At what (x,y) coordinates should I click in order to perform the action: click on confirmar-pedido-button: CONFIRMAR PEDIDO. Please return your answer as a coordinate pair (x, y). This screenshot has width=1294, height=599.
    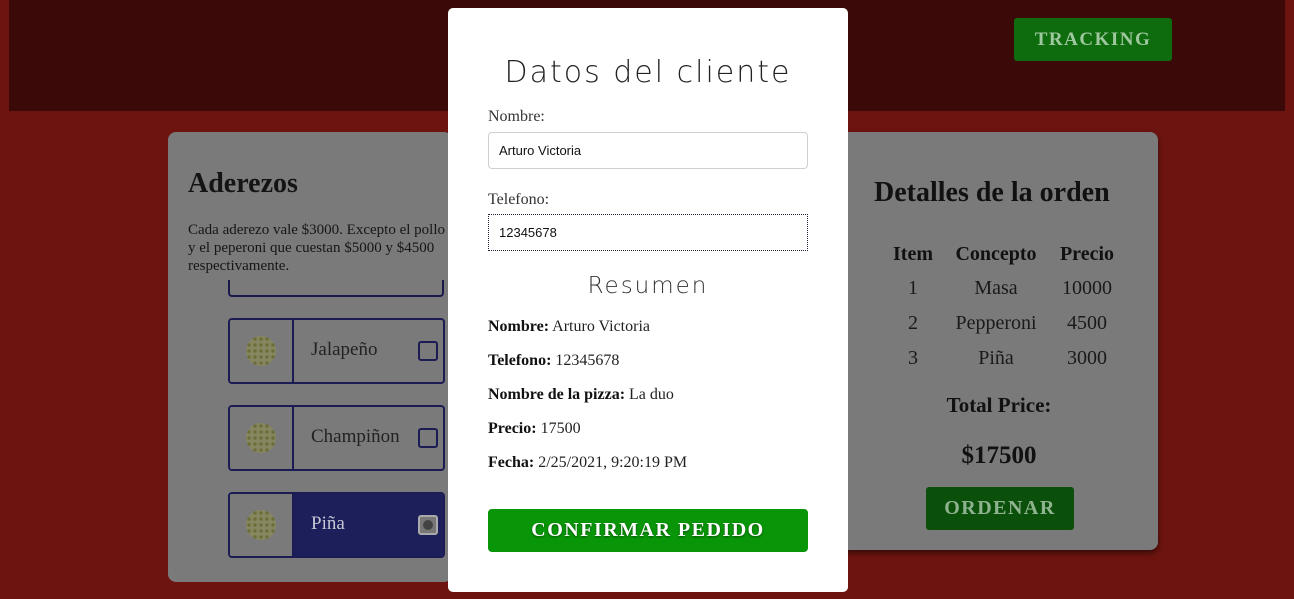
    Looking at the image, I should click on (648, 530).